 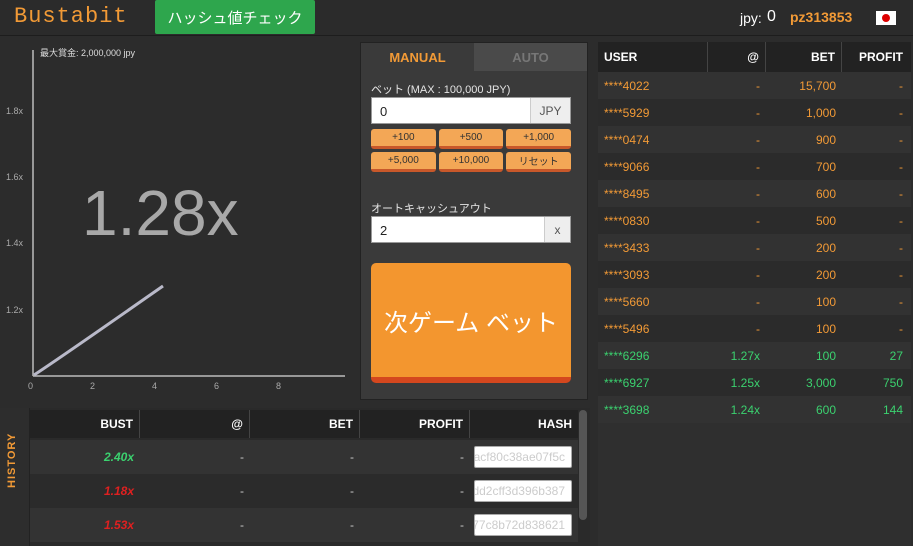 I want to click on add-100-button: +100, so click(x=403, y=139).